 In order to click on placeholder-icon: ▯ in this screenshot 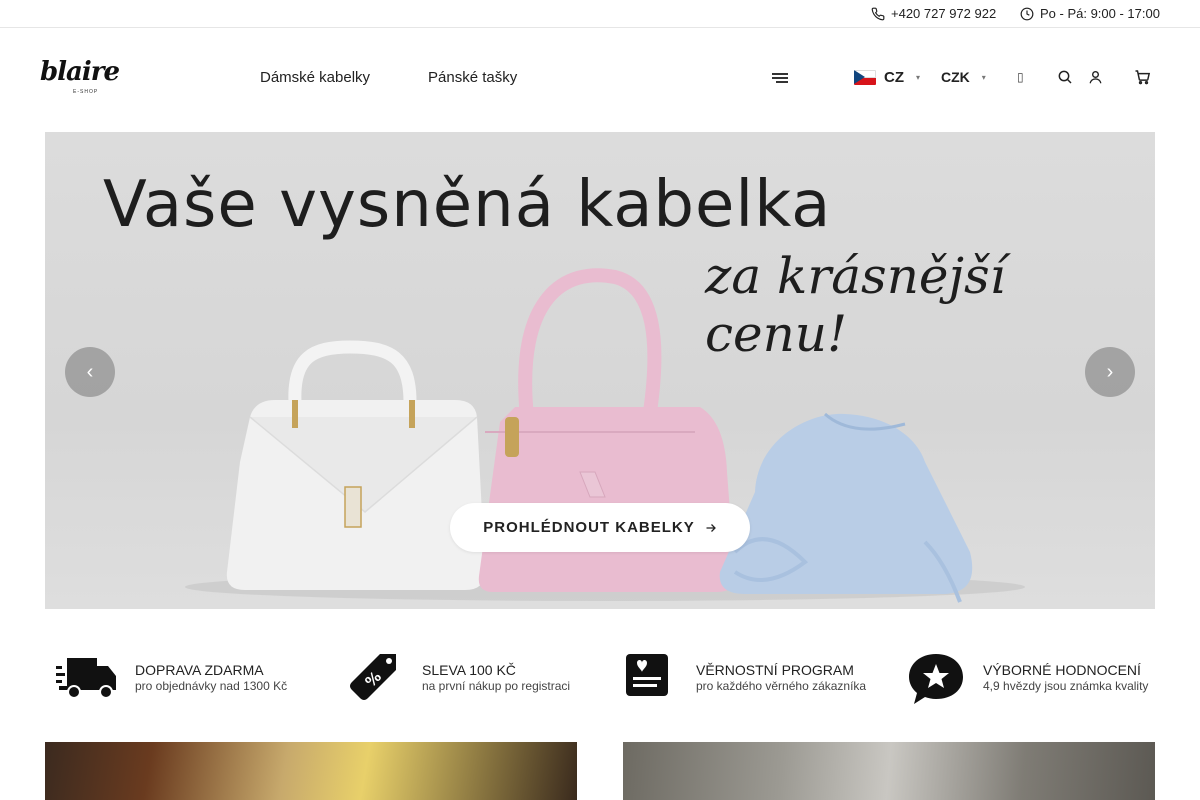, I will do `click(1020, 77)`.